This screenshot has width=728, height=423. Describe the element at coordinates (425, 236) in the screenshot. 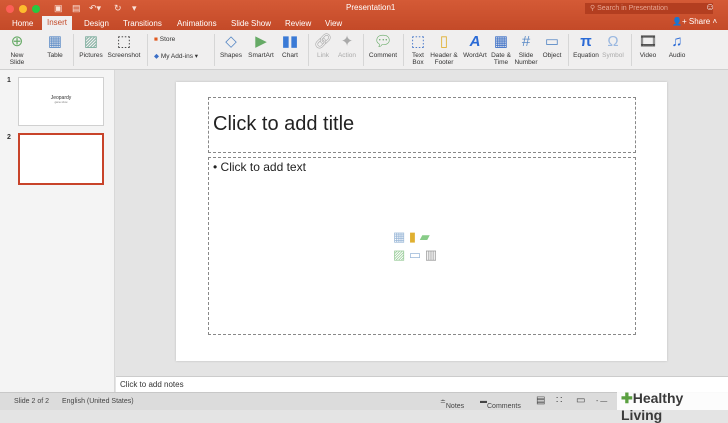

I see `insert-smartart-icon: ▰` at that location.